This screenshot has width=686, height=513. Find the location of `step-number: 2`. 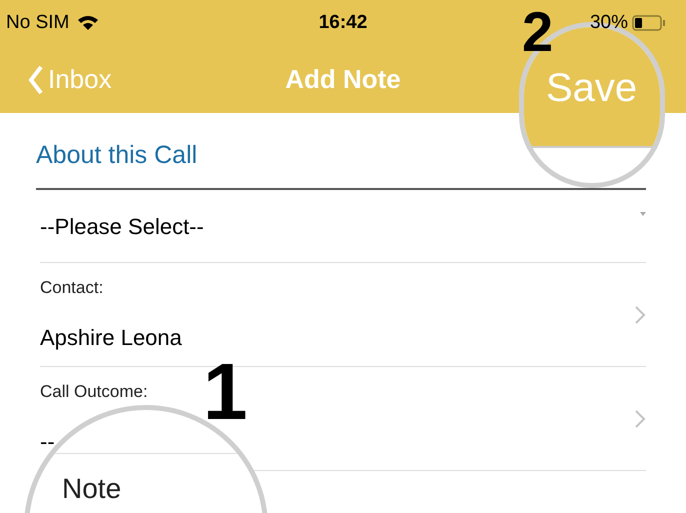

step-number: 2 is located at coordinates (538, 32).